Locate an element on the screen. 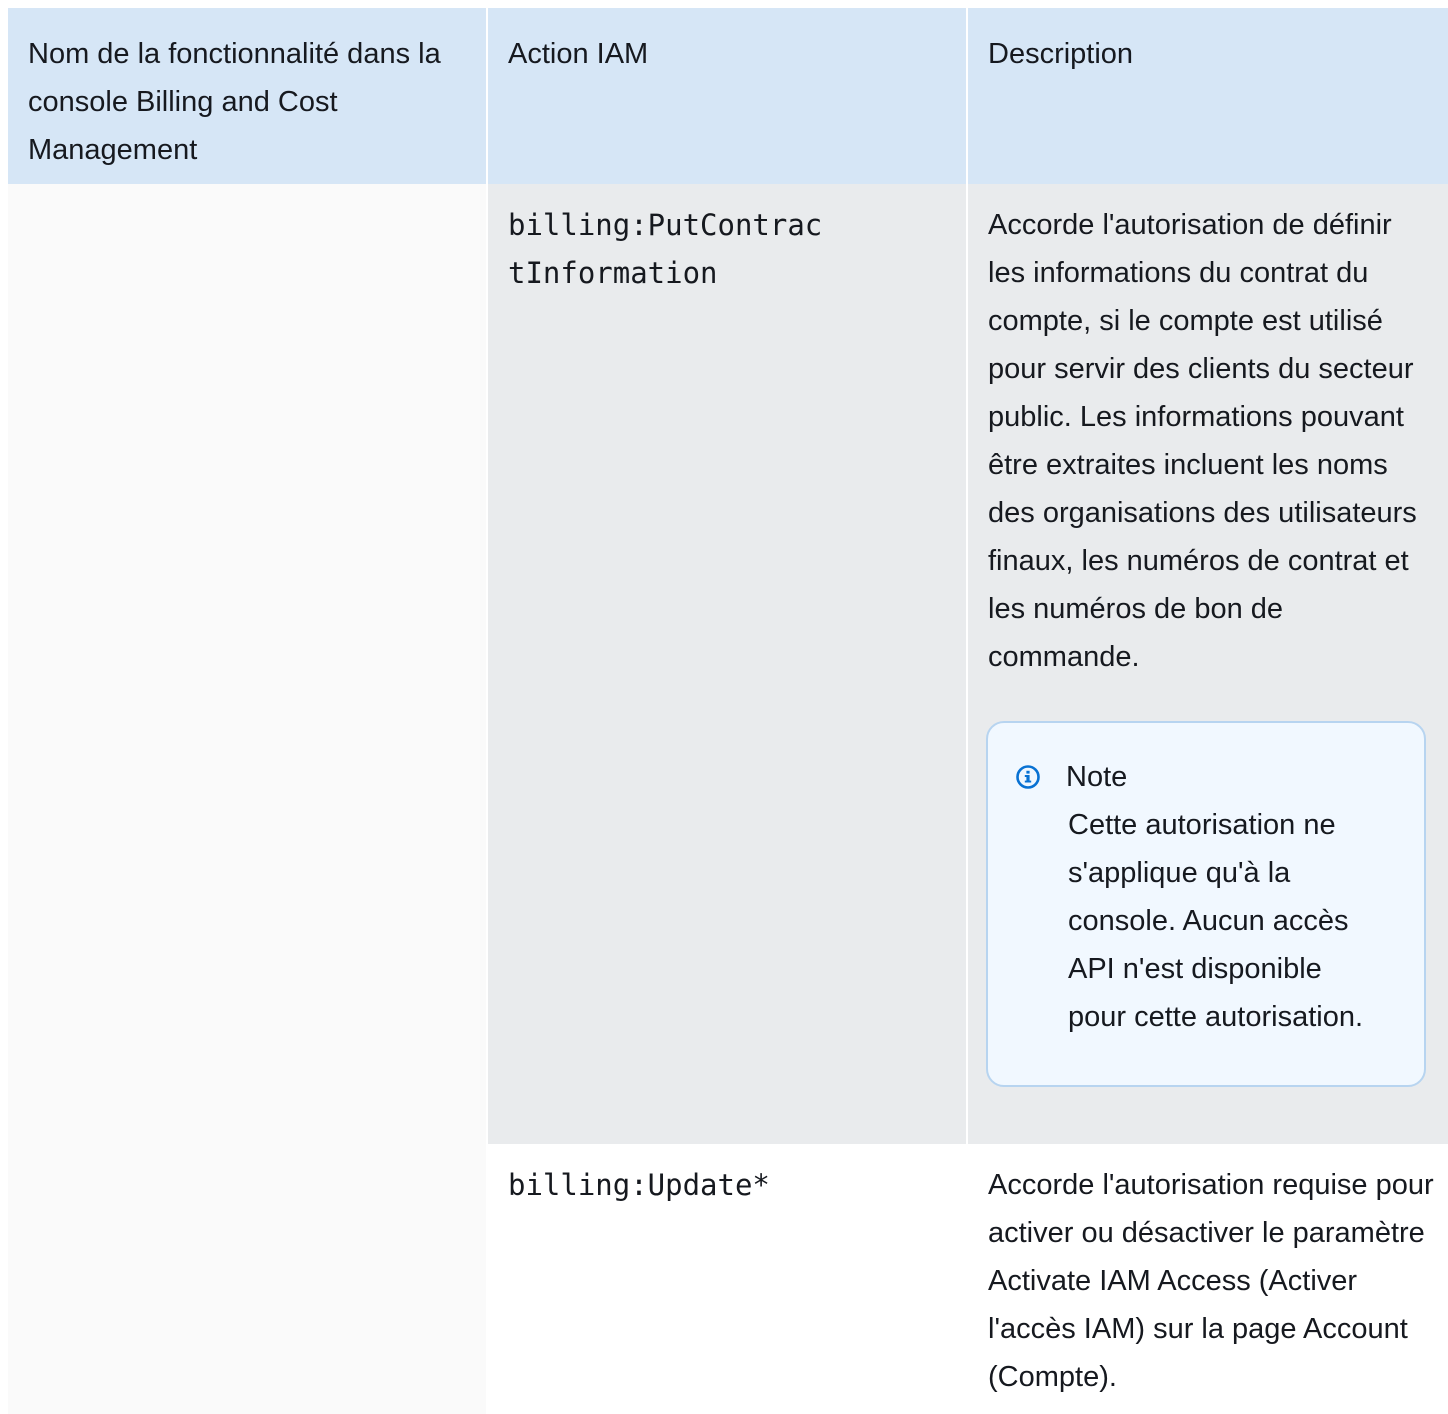  action-code-line: billing:Update* is located at coordinates (639, 1185).